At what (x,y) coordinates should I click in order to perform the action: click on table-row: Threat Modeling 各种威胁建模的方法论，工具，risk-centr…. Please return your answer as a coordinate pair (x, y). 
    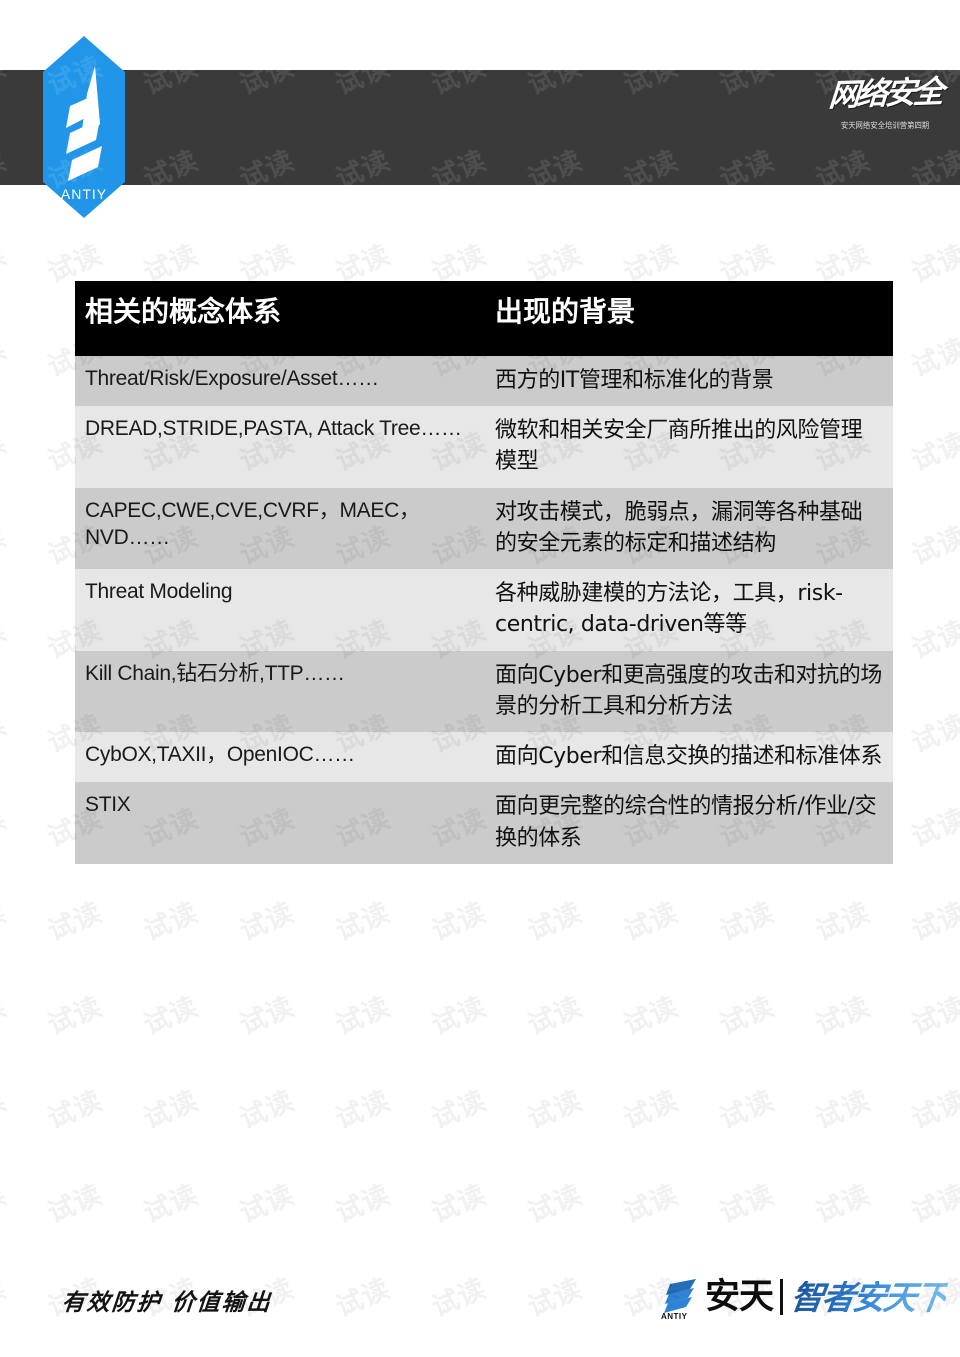
    Looking at the image, I should click on (484, 610).